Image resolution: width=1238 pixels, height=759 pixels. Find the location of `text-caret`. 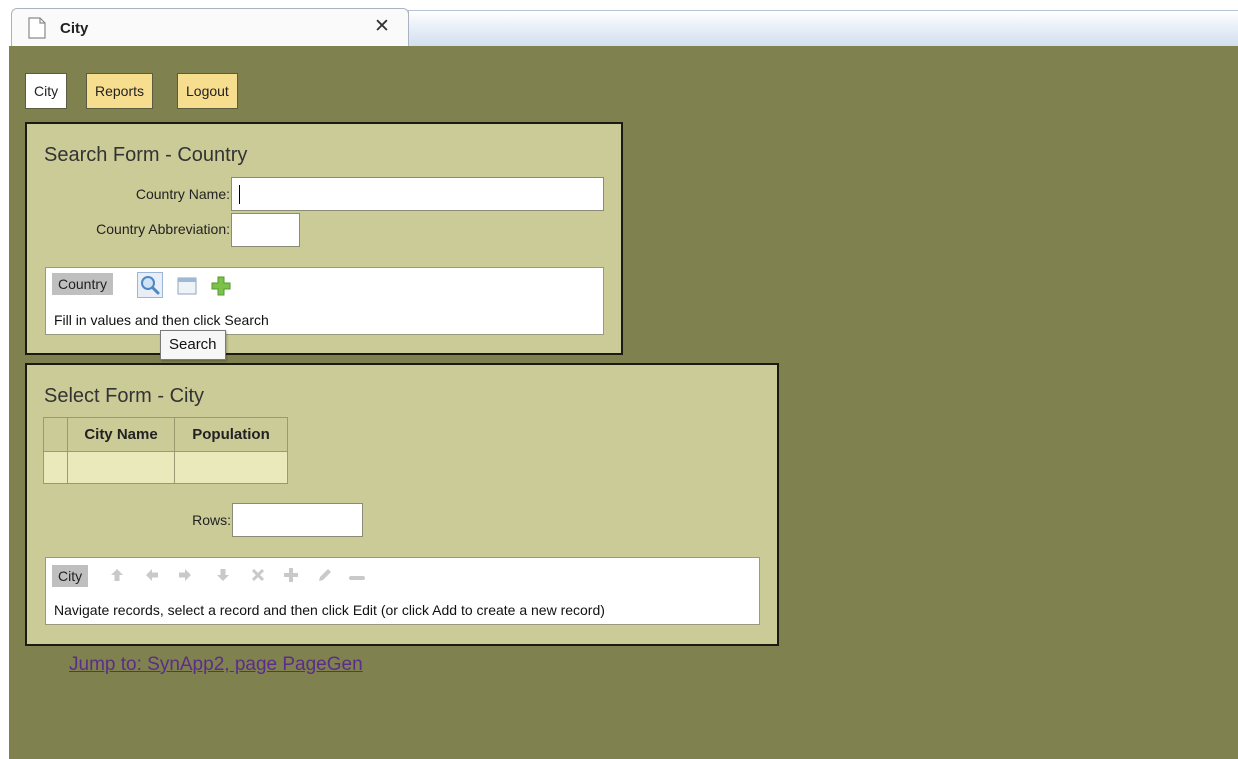

text-caret is located at coordinates (239, 194).